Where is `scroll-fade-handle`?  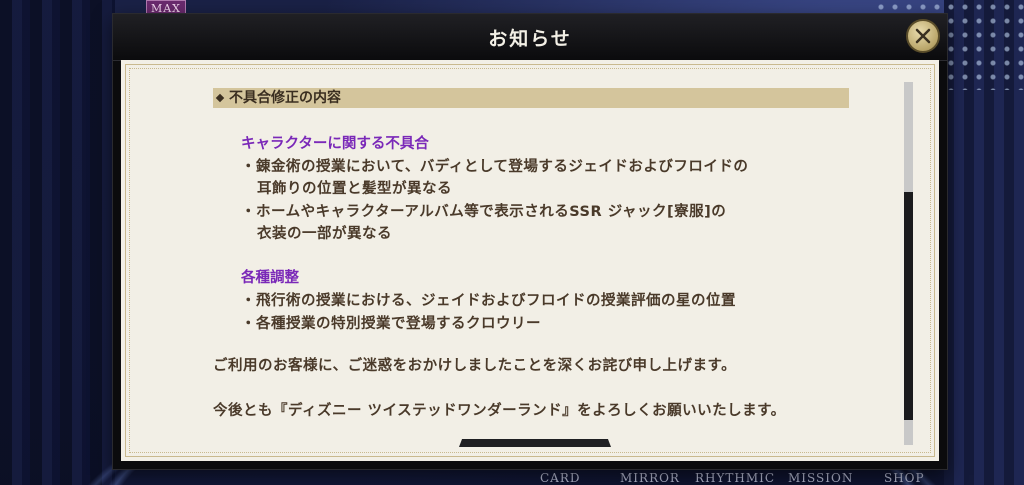
scroll-fade-handle is located at coordinates (535, 443).